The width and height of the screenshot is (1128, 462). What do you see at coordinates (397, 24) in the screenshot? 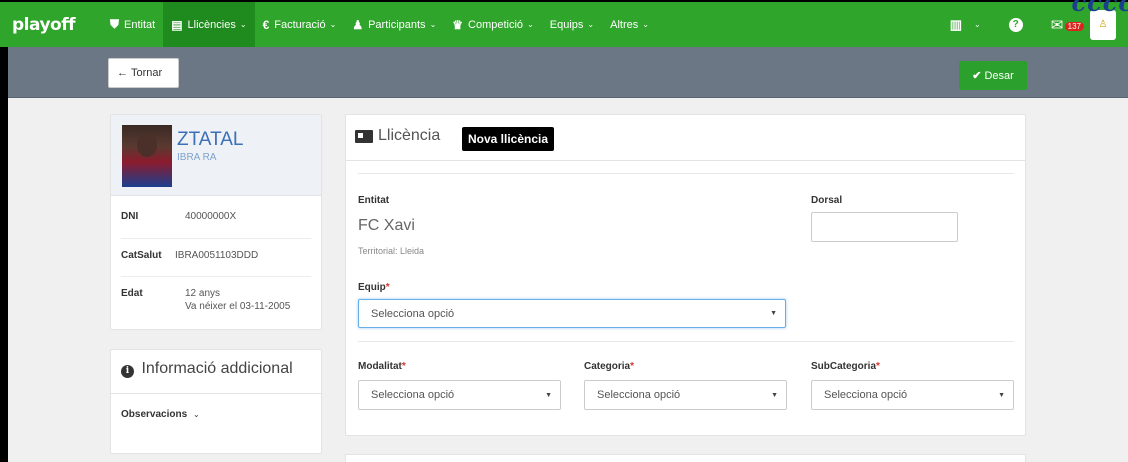
I see `nav-participants-label: Participants` at bounding box center [397, 24].